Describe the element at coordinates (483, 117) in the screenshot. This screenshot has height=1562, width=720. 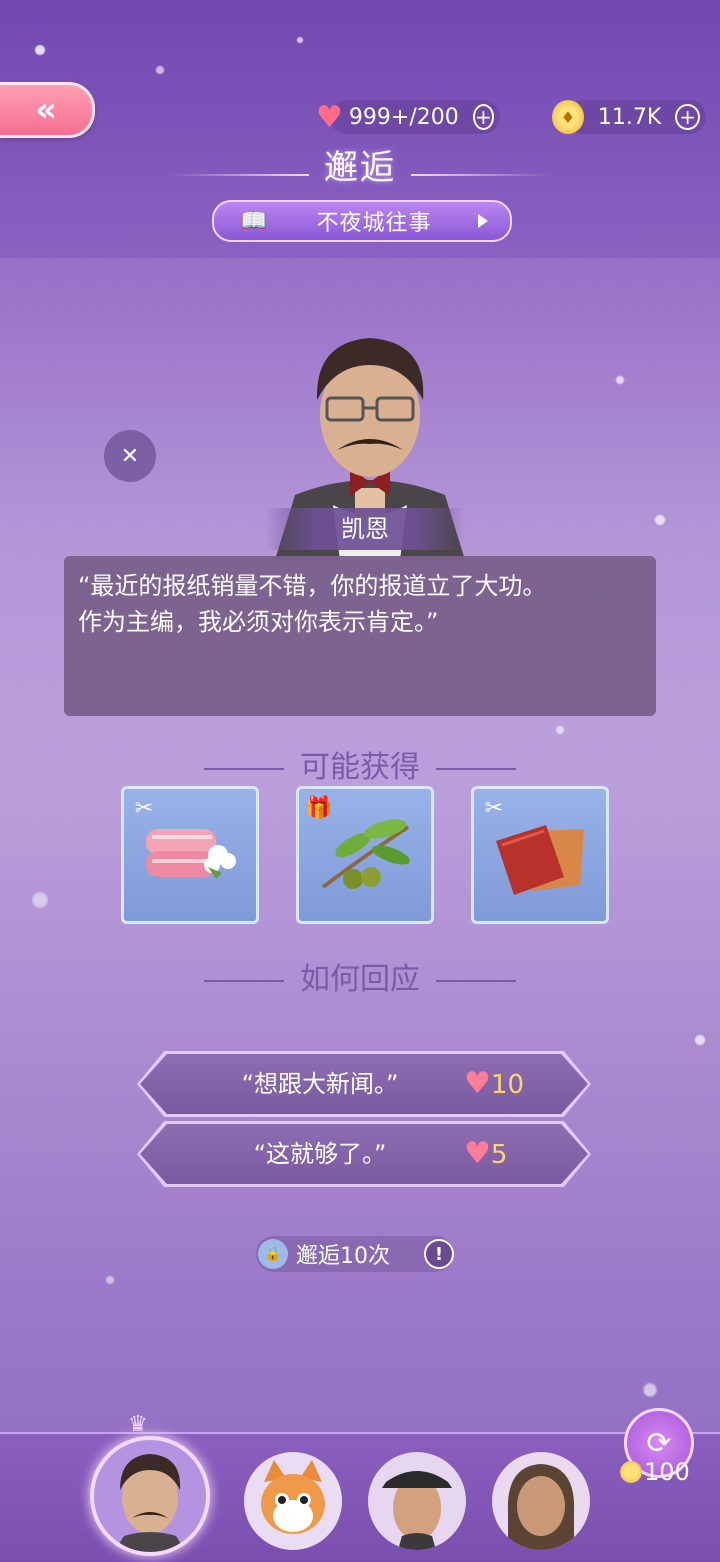
I see `add-hearts-button: +` at that location.